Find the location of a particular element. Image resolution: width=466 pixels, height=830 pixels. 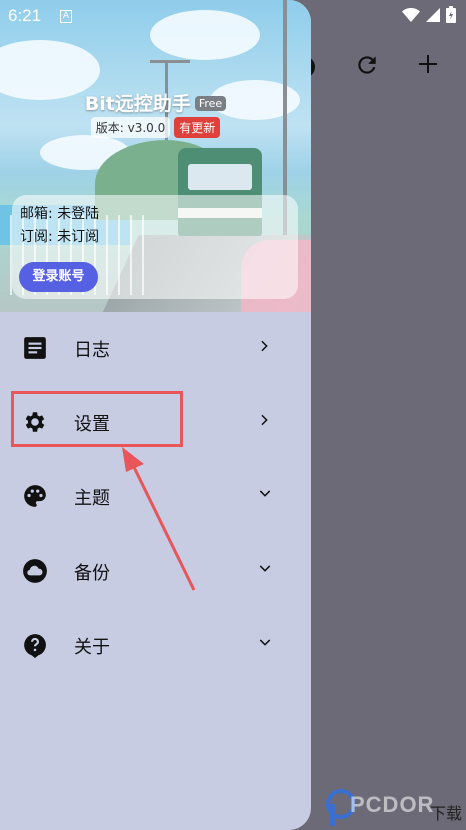

status-icons is located at coordinates (429, 14).